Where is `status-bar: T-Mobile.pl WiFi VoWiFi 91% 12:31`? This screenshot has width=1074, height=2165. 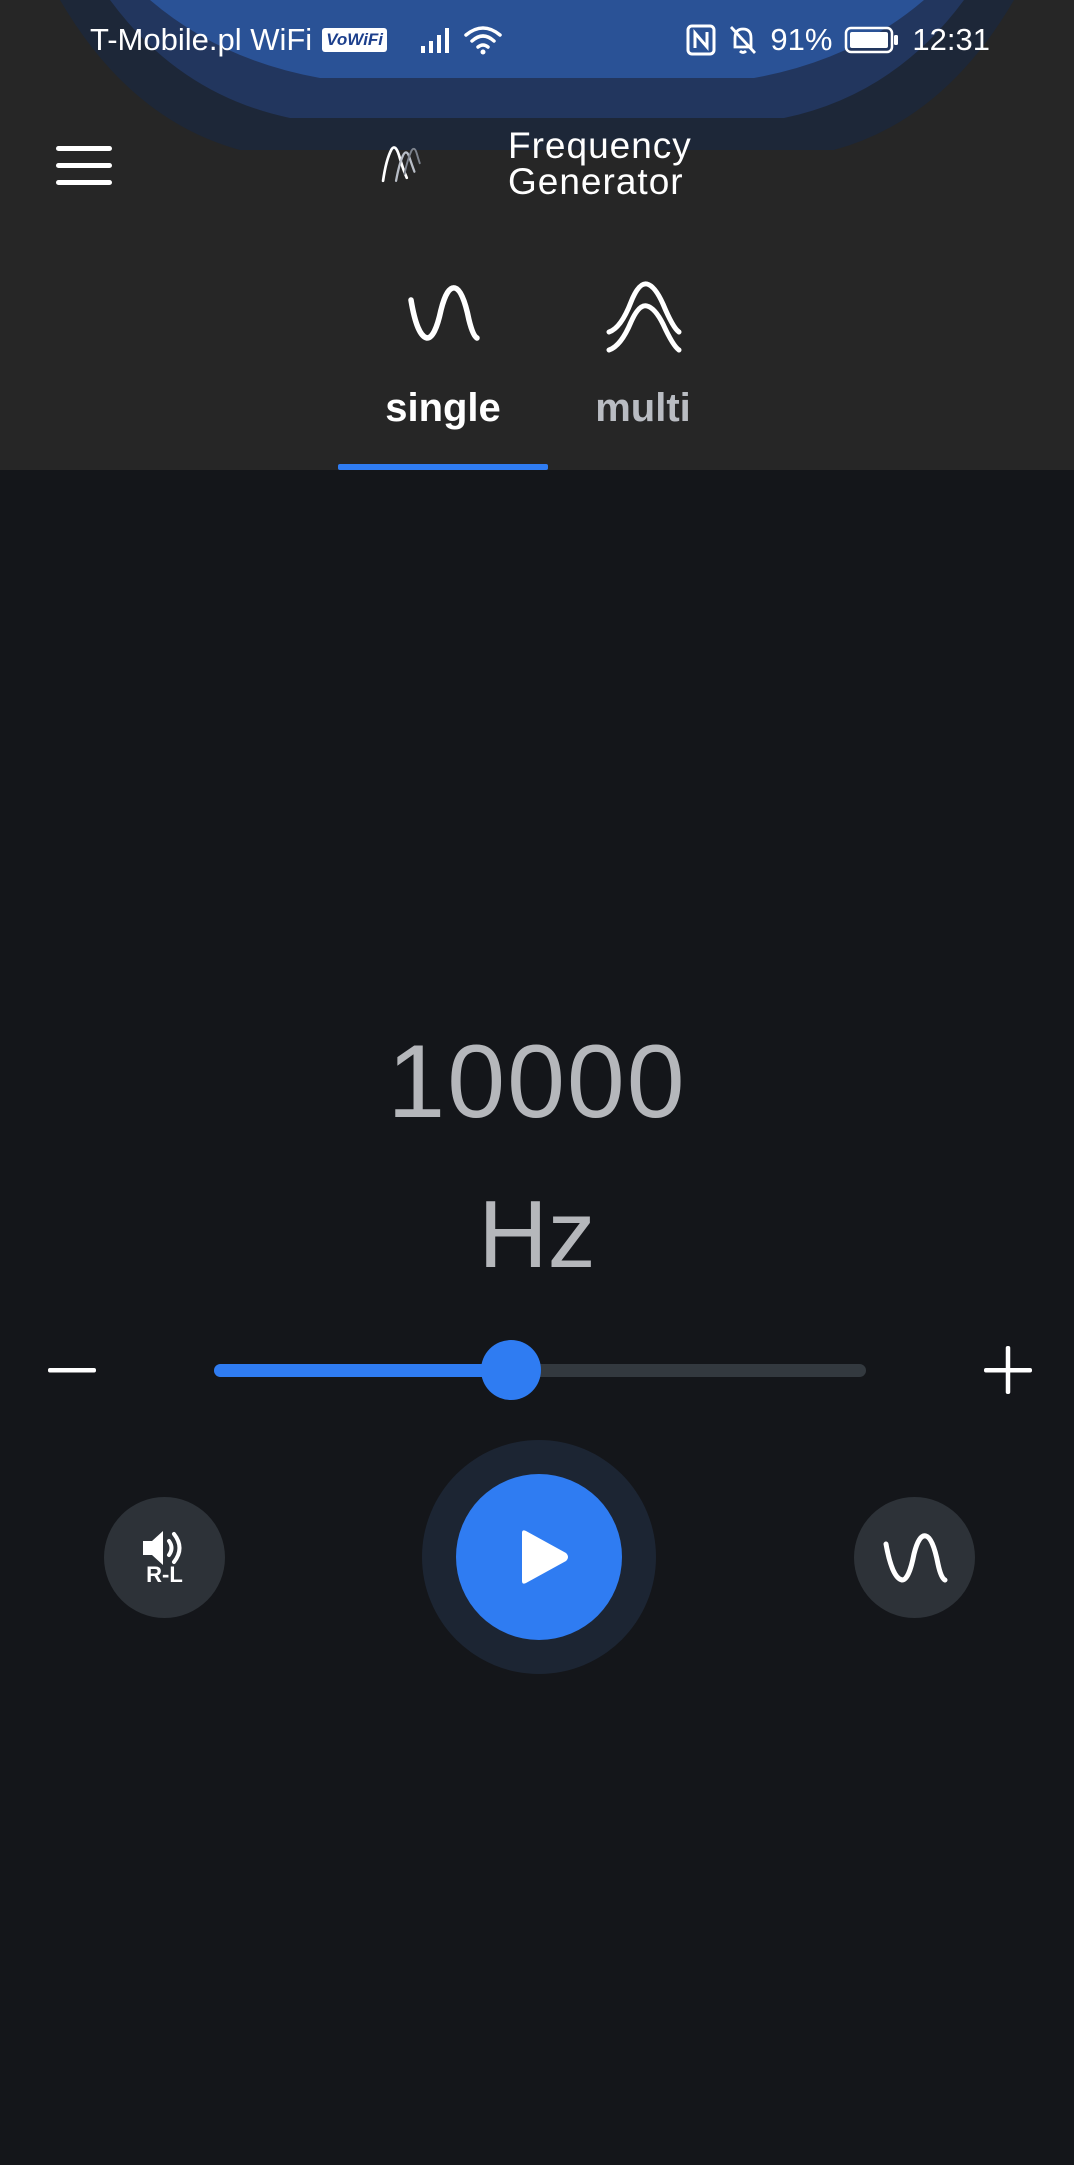 status-bar: T-Mobile.pl WiFi VoWiFi 91% 12:31 is located at coordinates (537, 42).